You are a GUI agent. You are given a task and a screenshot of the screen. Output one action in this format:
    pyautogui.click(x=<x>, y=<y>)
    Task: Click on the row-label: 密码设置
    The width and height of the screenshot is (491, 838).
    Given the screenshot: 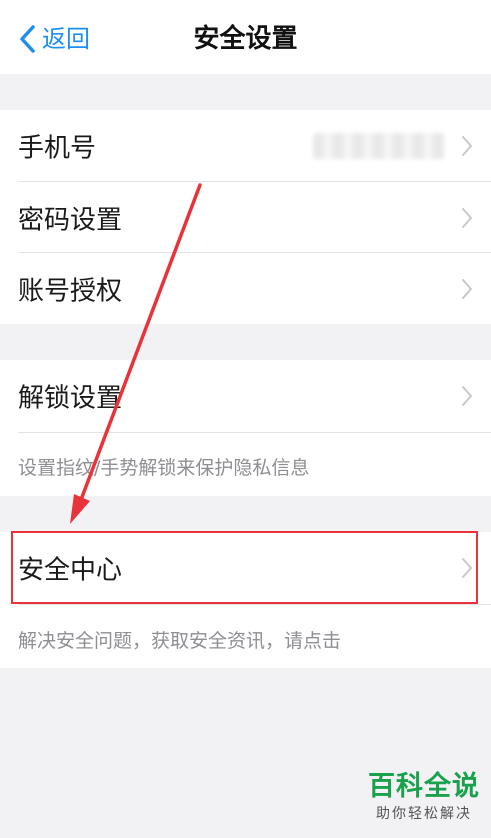 What is the action you would take?
    pyautogui.click(x=70, y=220)
    